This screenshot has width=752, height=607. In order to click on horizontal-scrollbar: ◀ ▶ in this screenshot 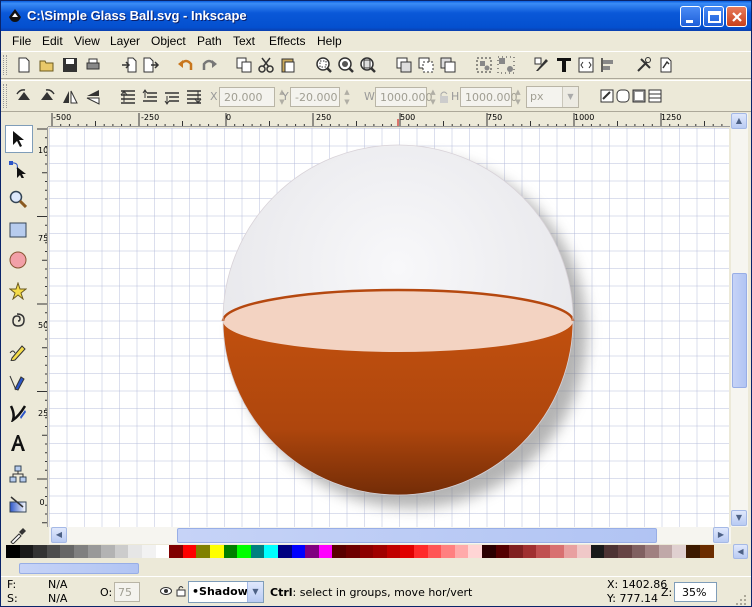, I will do `click(390, 535)`.